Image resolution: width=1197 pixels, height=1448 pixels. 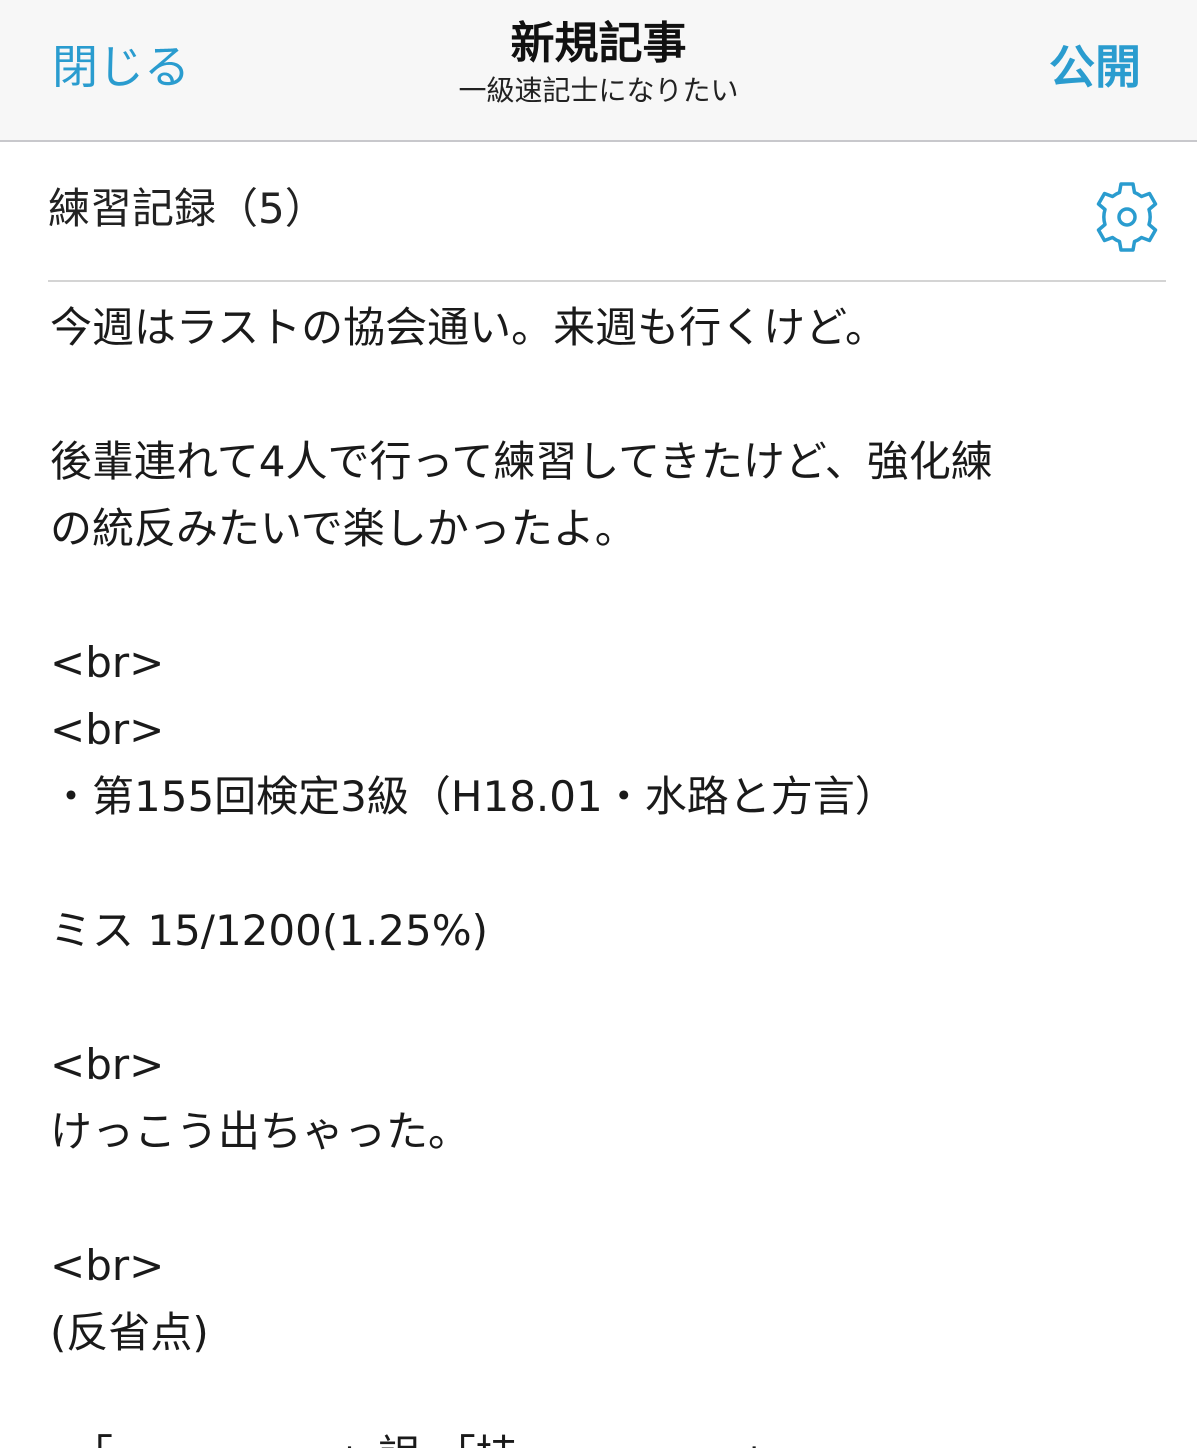 What do you see at coordinates (521, 461) in the screenshot?
I see `body-line: 後輩連れて4人で行って練習してきたけど、強化練` at bounding box center [521, 461].